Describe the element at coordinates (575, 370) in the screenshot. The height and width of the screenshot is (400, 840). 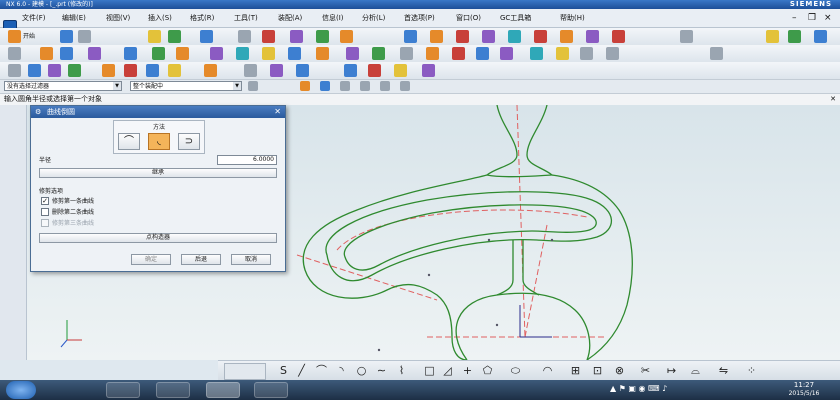
I see `offset-tool-icon: ⊞` at that location.